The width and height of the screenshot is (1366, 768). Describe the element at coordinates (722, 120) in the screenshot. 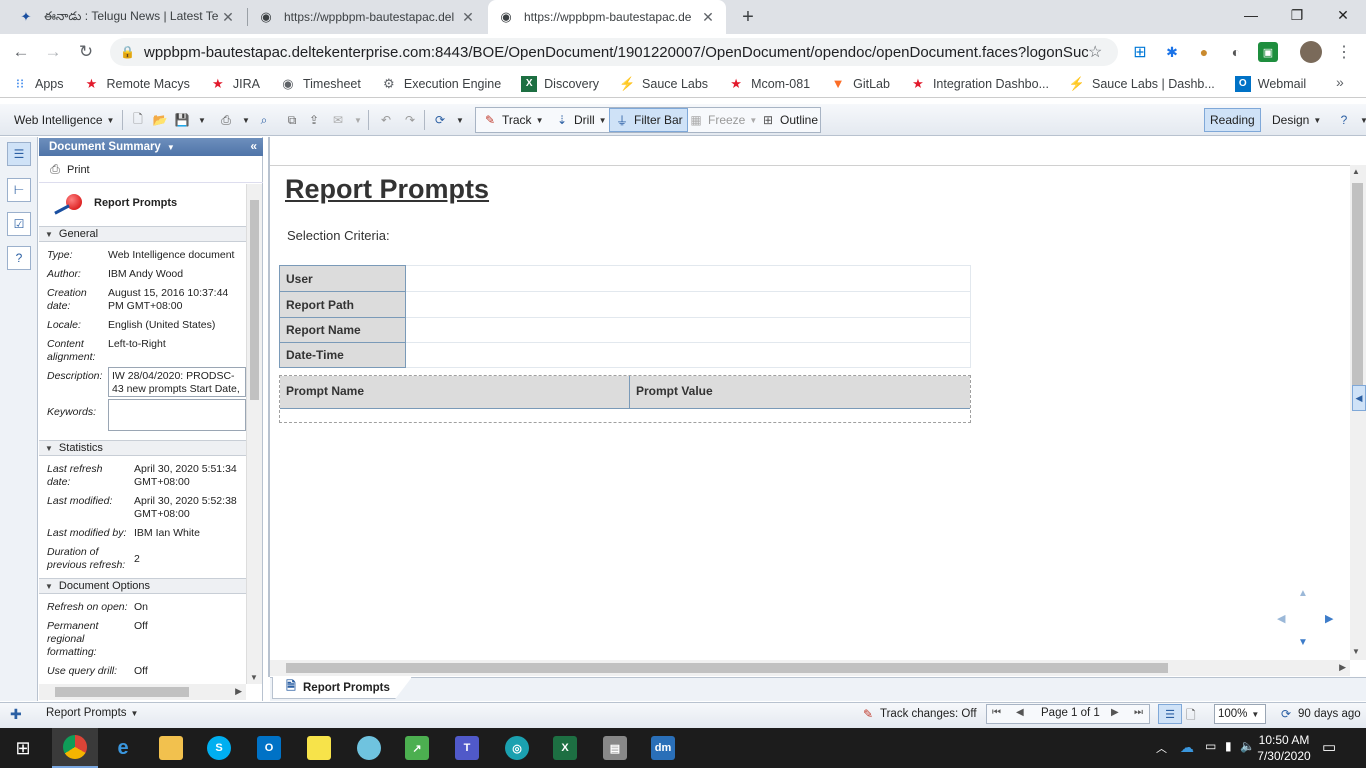

I see `freeze-button: ▦ Freeze ▼` at that location.